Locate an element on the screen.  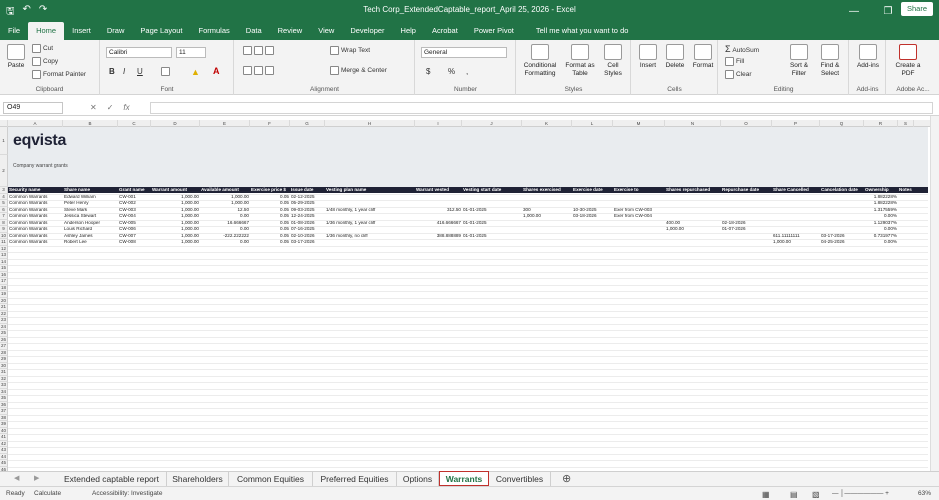
accessibility-status: Accessibility: Investigate is located at coordinates (127, 493).